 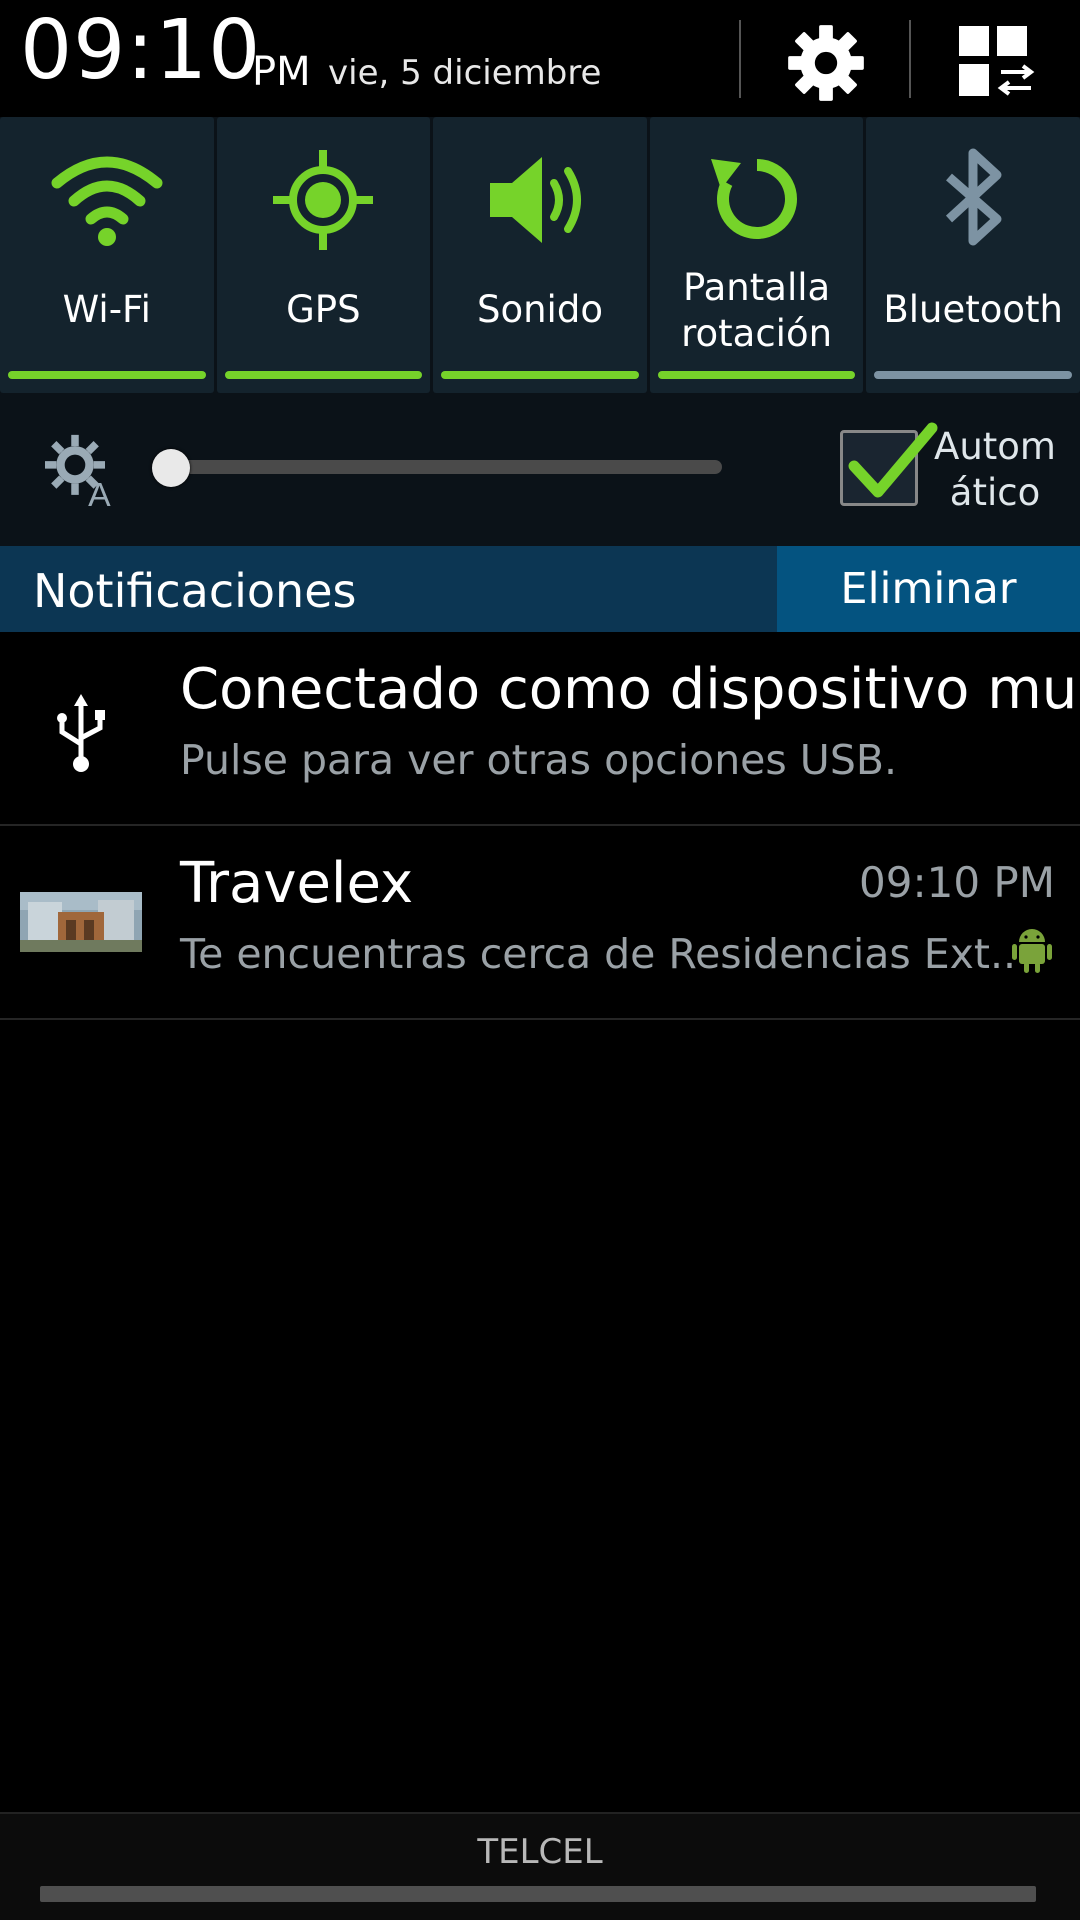 What do you see at coordinates (535, 200) in the screenshot?
I see `sound-icon` at bounding box center [535, 200].